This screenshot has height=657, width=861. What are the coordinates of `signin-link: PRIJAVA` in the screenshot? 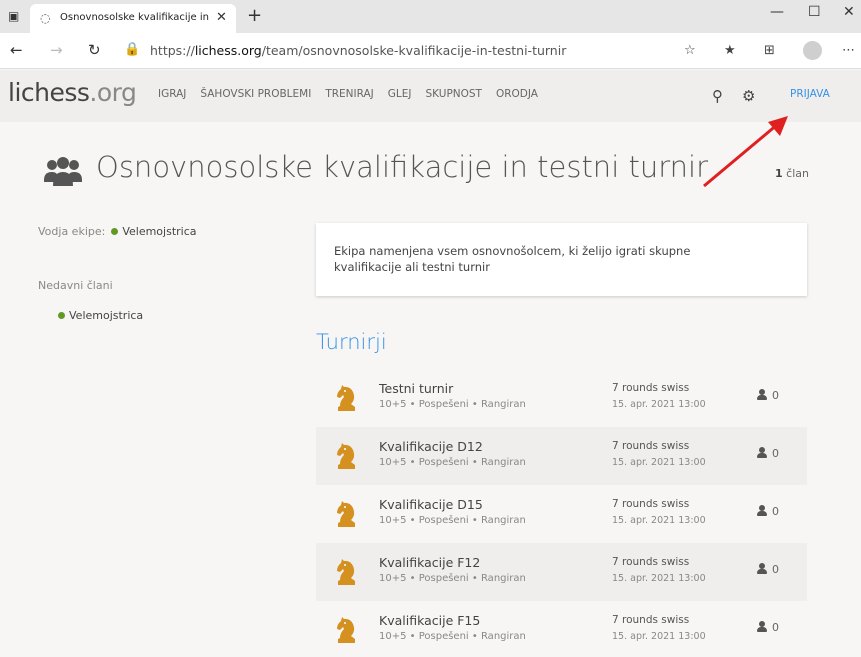 It's located at (810, 94).